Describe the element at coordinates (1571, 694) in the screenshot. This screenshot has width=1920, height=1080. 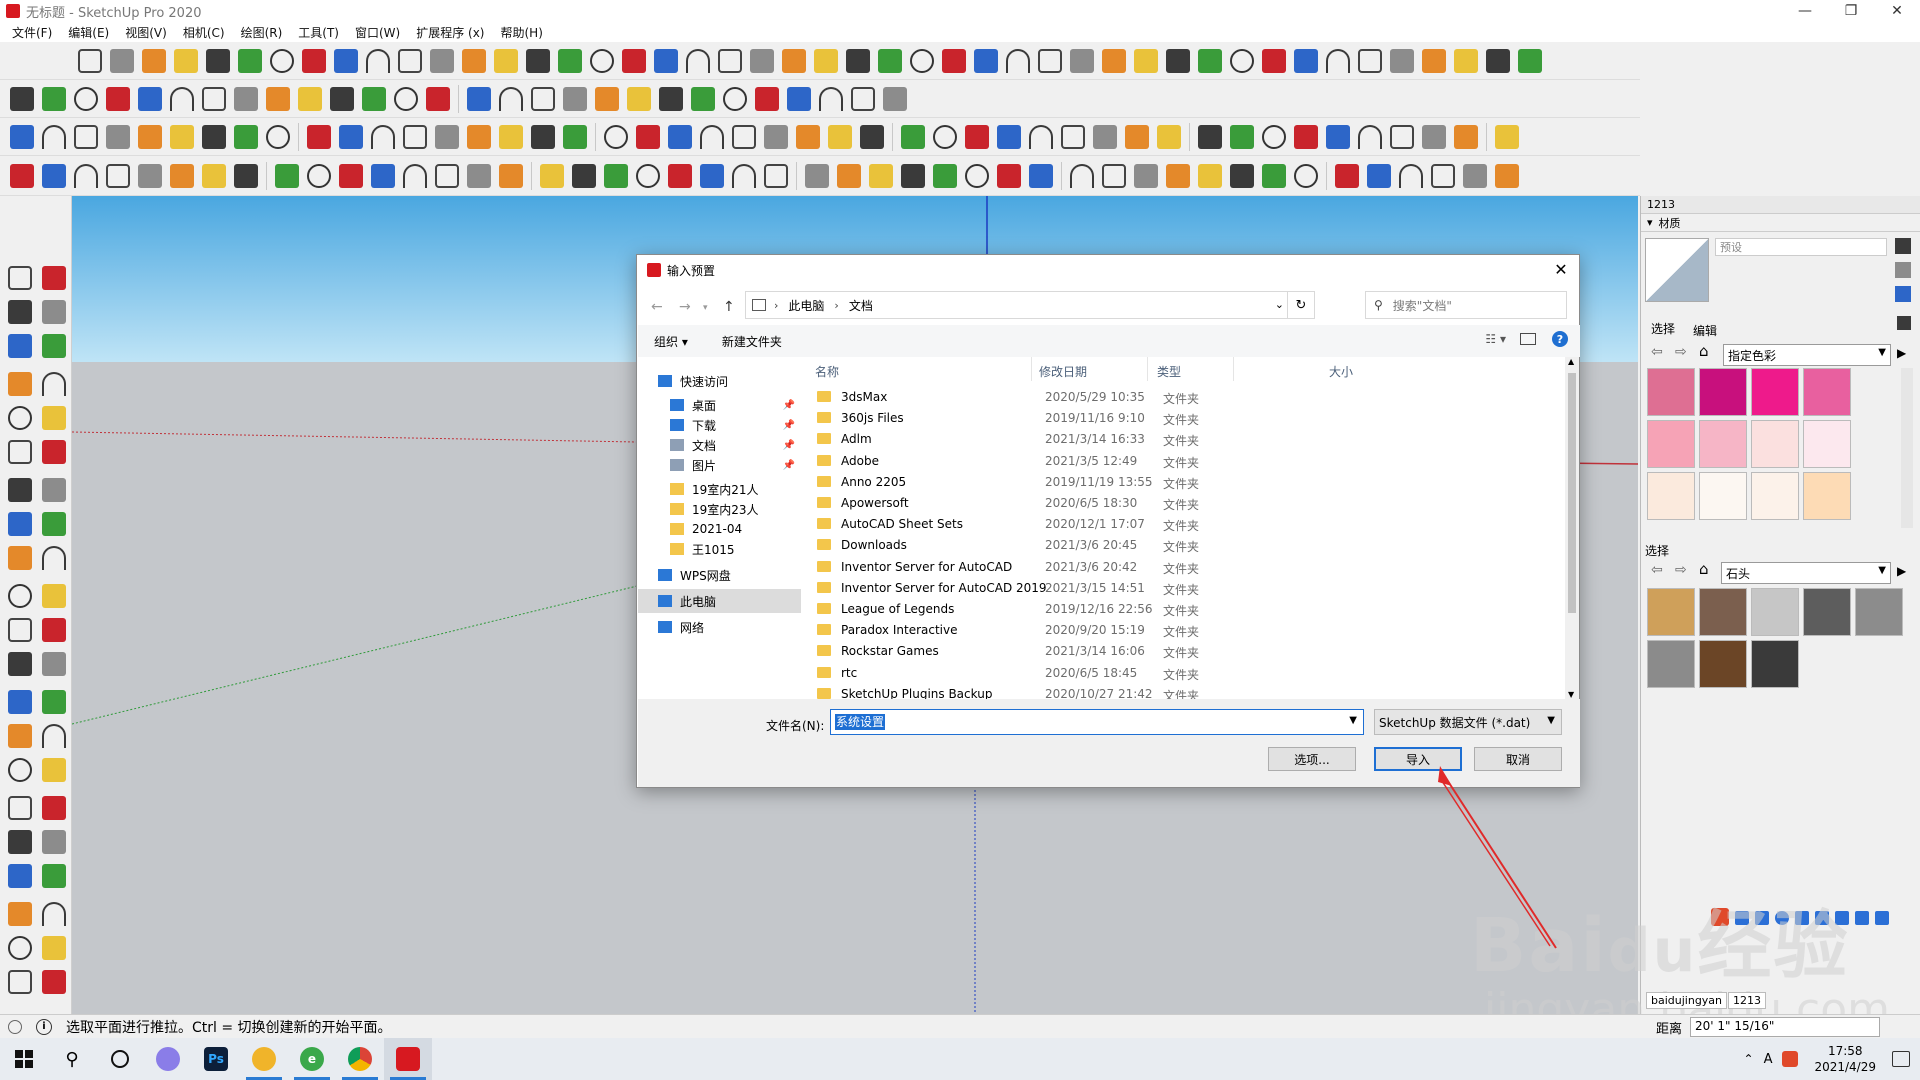
I see `scroll-down-icon: ▼` at that location.